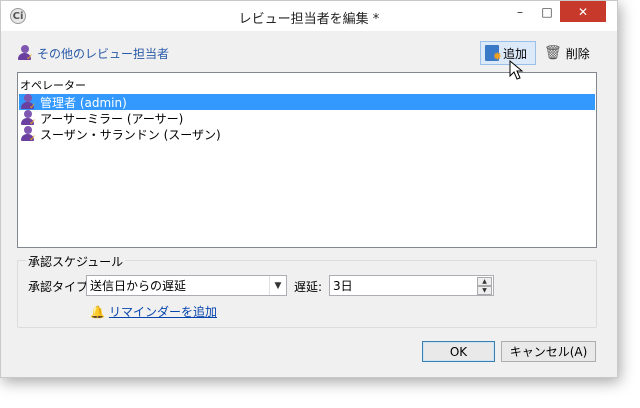  I want to click on cancel-button: キャンセル(A), so click(548, 351).